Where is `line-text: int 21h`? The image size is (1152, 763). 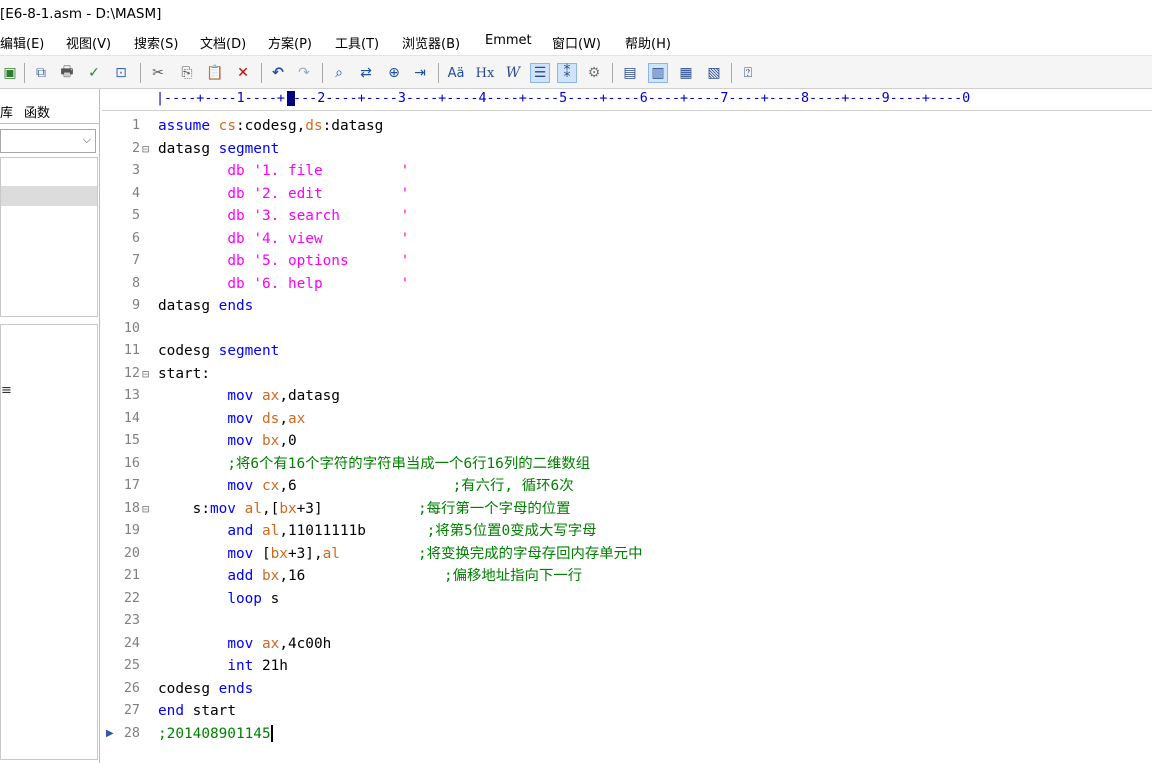 line-text: int 21h is located at coordinates (223, 666).